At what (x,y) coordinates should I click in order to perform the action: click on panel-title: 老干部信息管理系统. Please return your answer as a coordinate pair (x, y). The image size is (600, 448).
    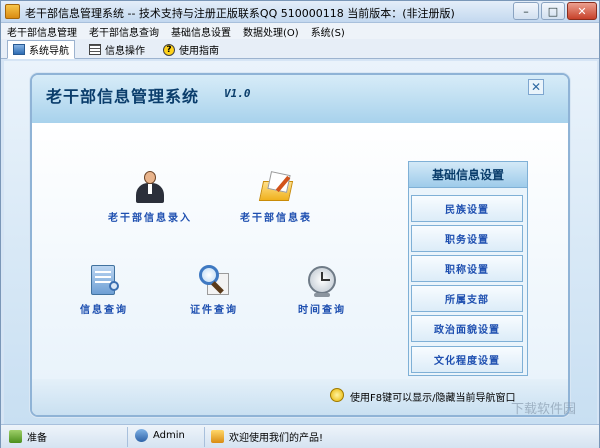
    Looking at the image, I should click on (123, 96).